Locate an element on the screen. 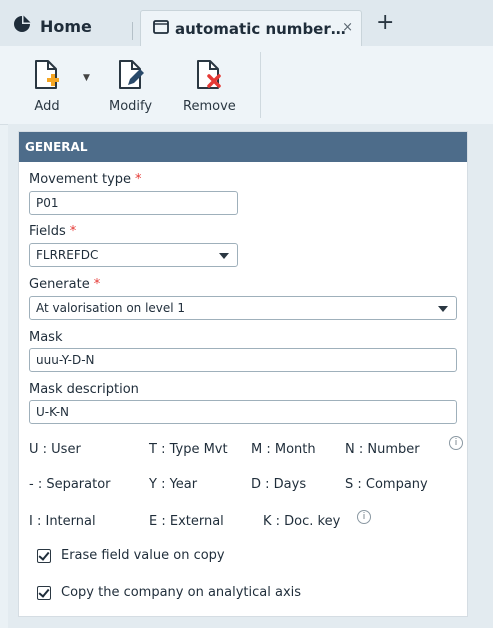  add-document-icon is located at coordinates (47, 77).